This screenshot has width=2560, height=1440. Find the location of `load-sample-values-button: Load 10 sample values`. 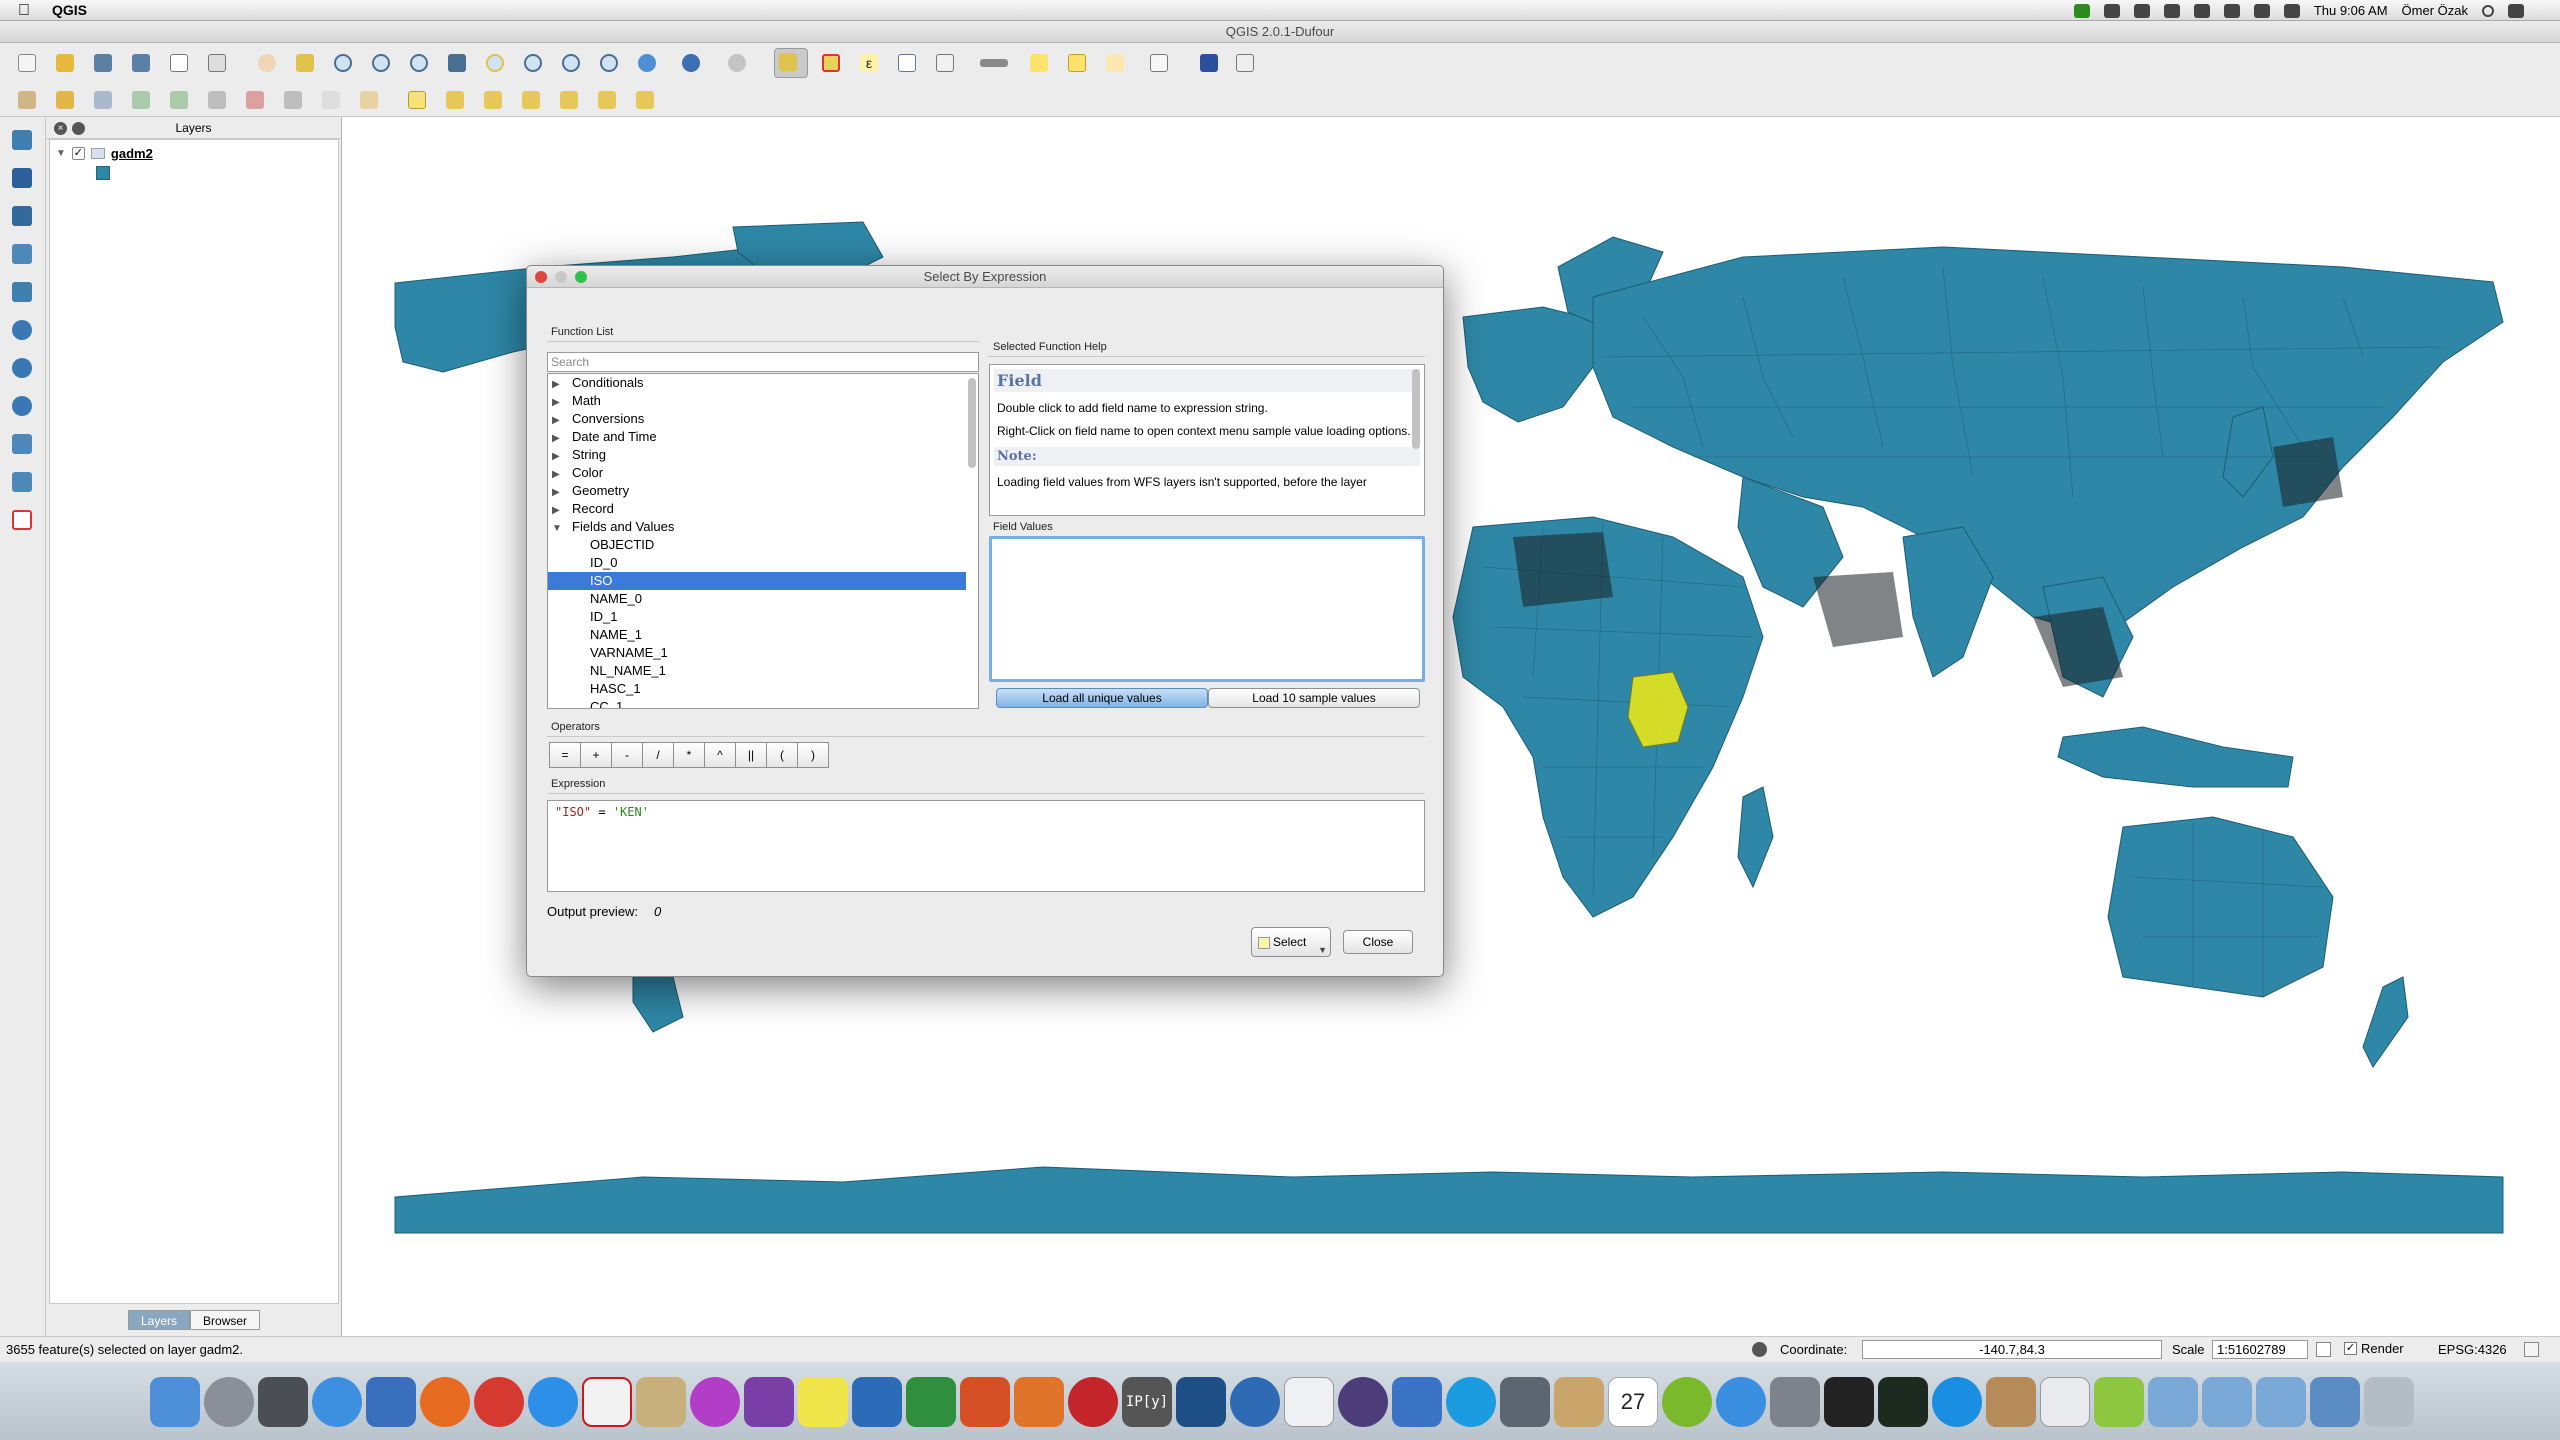

load-sample-values-button: Load 10 sample values is located at coordinates (1314, 698).